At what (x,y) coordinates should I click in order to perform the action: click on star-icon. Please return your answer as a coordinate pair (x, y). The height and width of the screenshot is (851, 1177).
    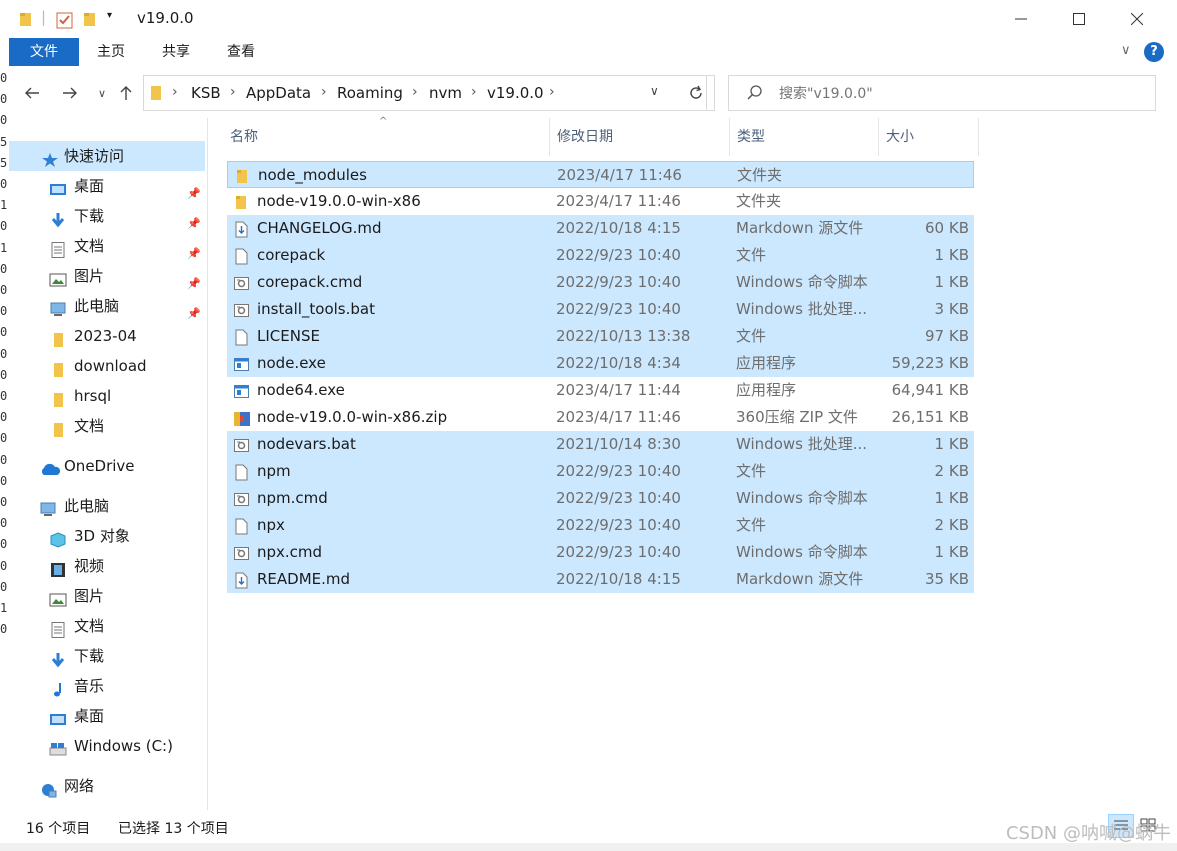
    Looking at the image, I should click on (50, 157).